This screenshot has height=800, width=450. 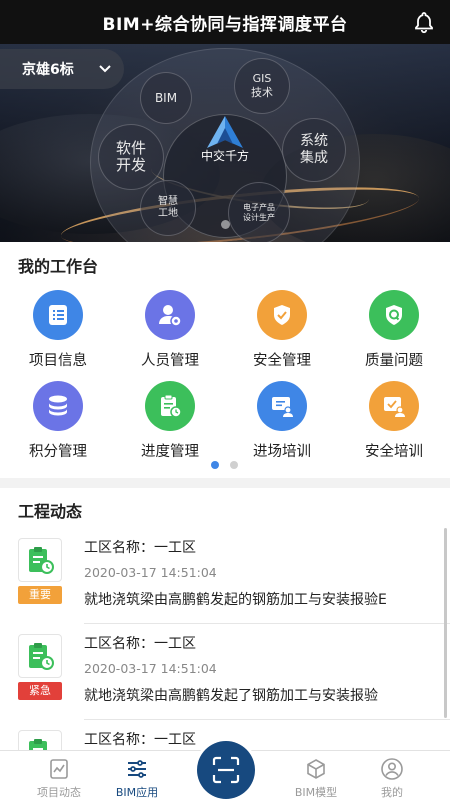 I want to click on bubble-label: BIM, so click(x=166, y=98).